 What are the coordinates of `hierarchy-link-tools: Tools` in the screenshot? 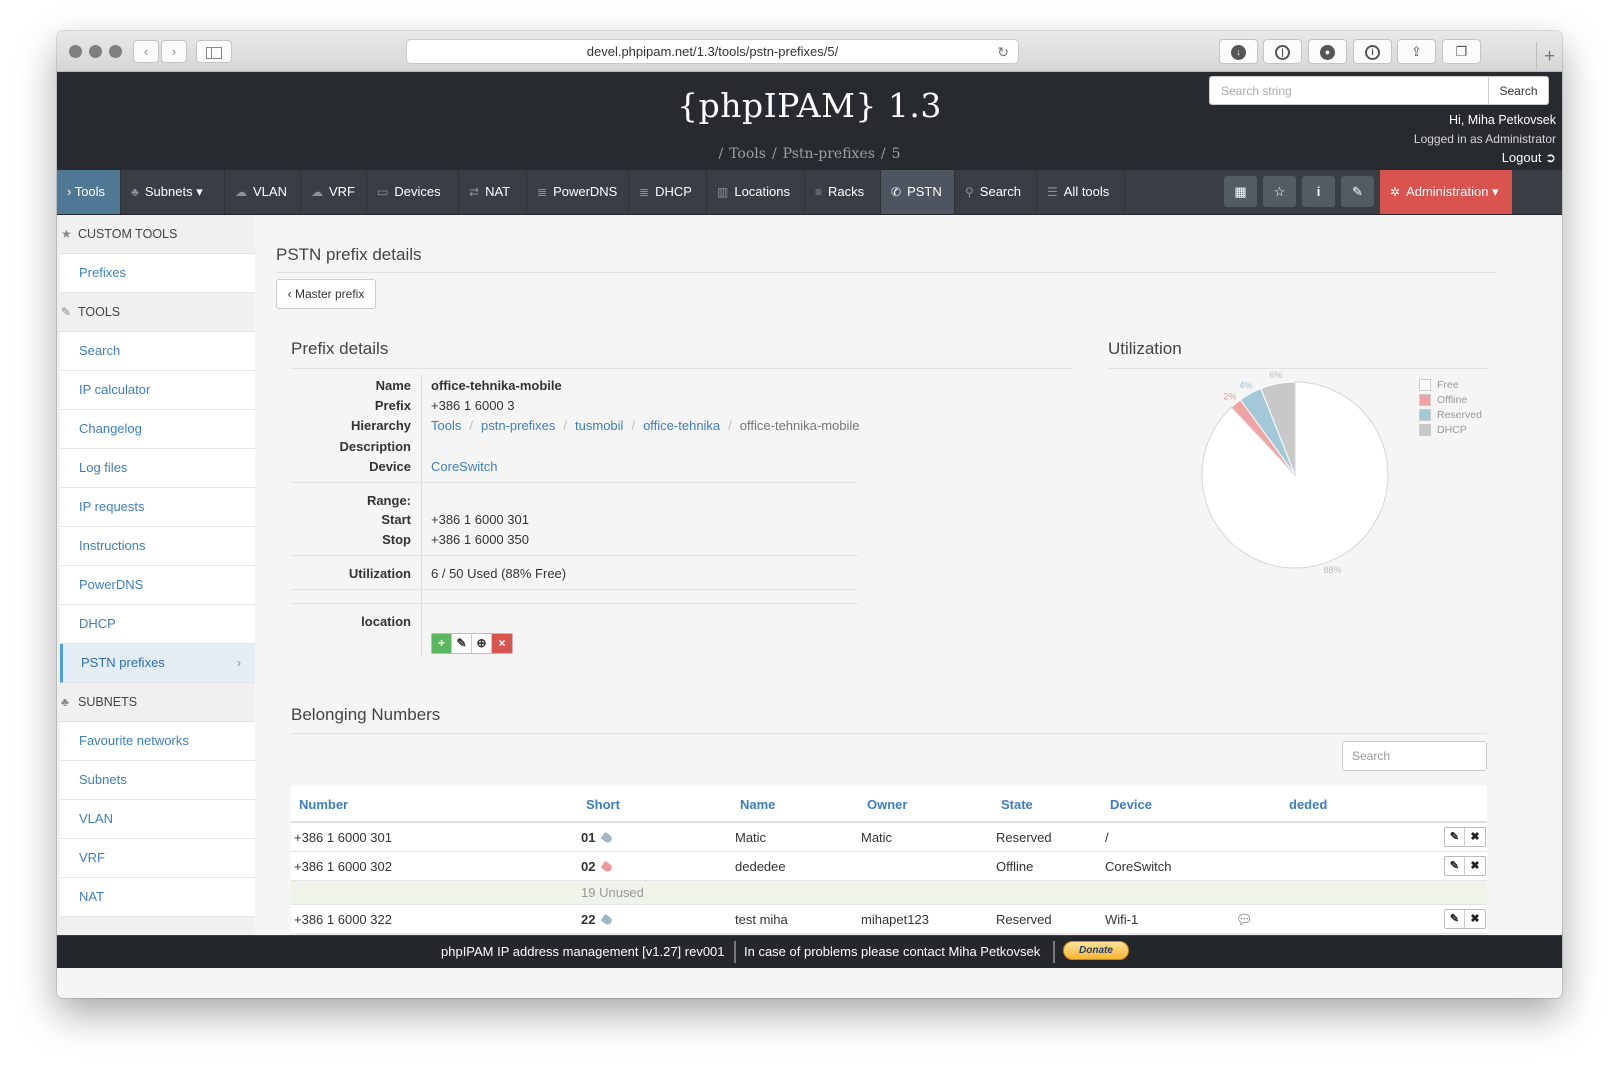 It's located at (446, 425).